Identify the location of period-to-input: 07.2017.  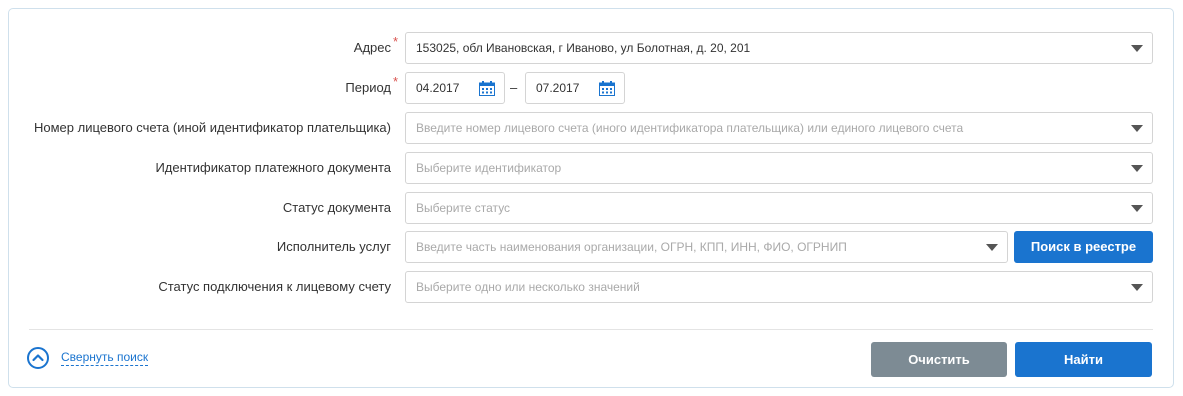
(575, 88).